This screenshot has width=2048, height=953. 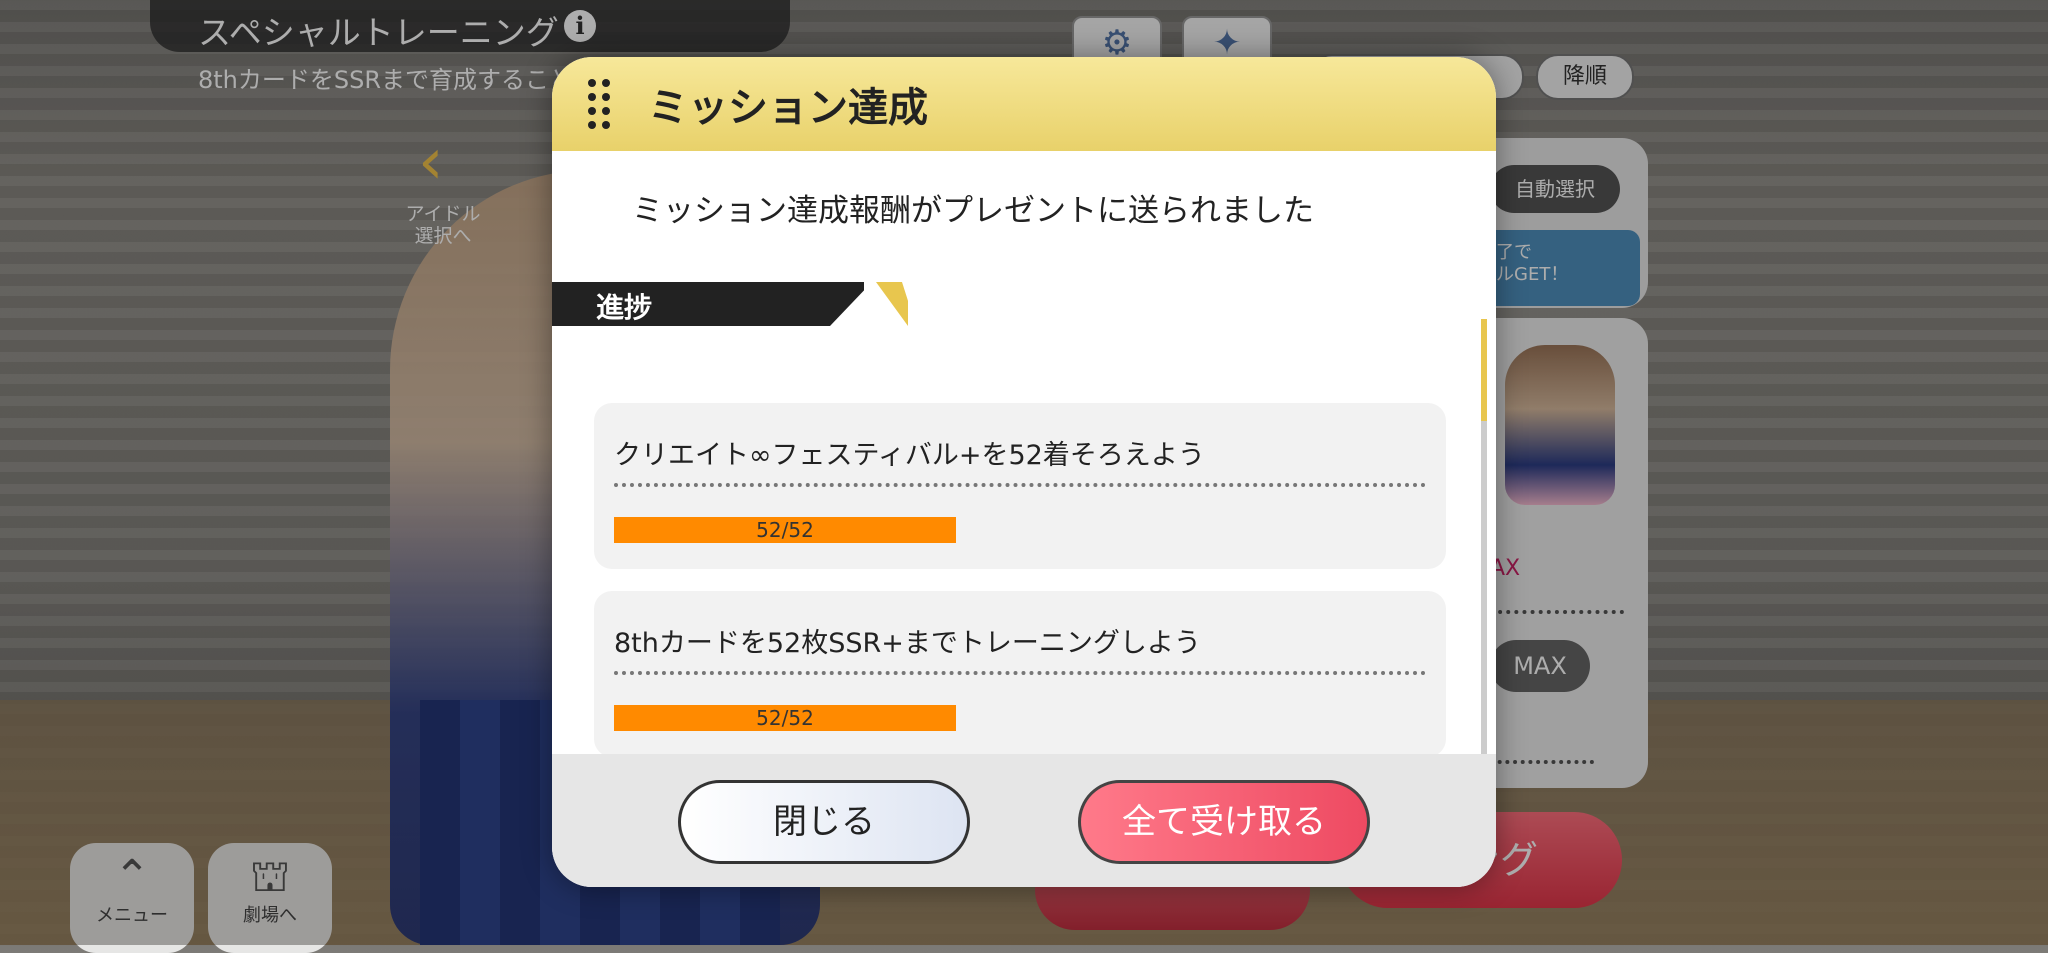 I want to click on section-accent, so click(x=892, y=304).